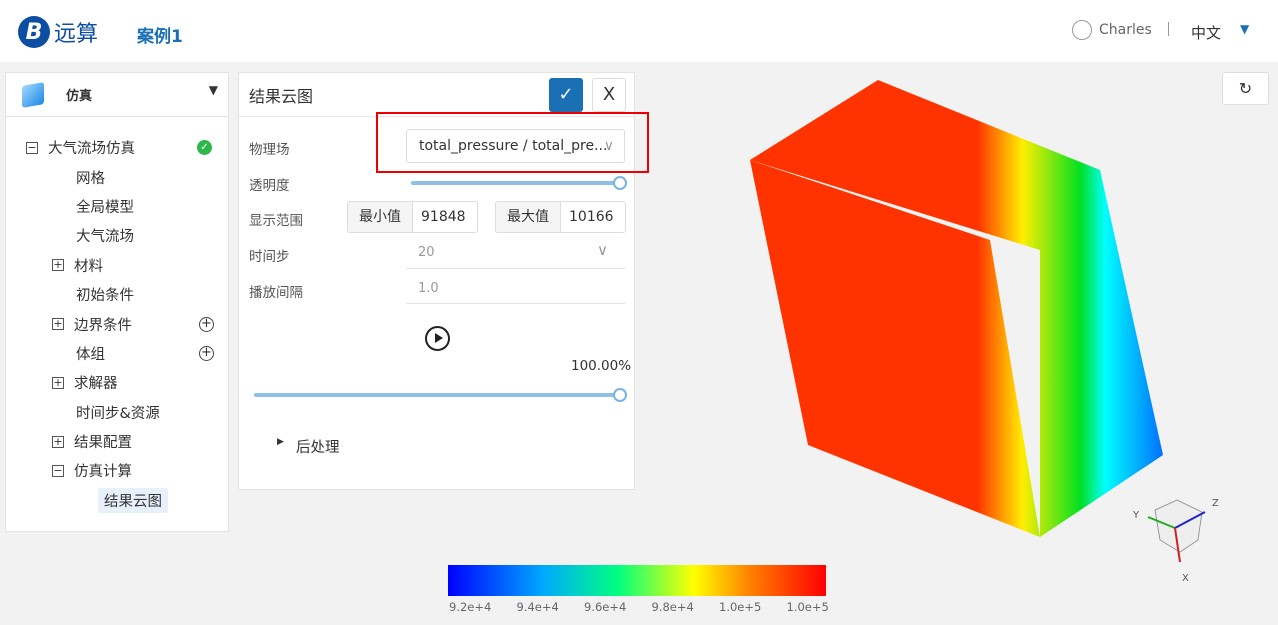  I want to click on axis-x-label: X, so click(1185, 578).